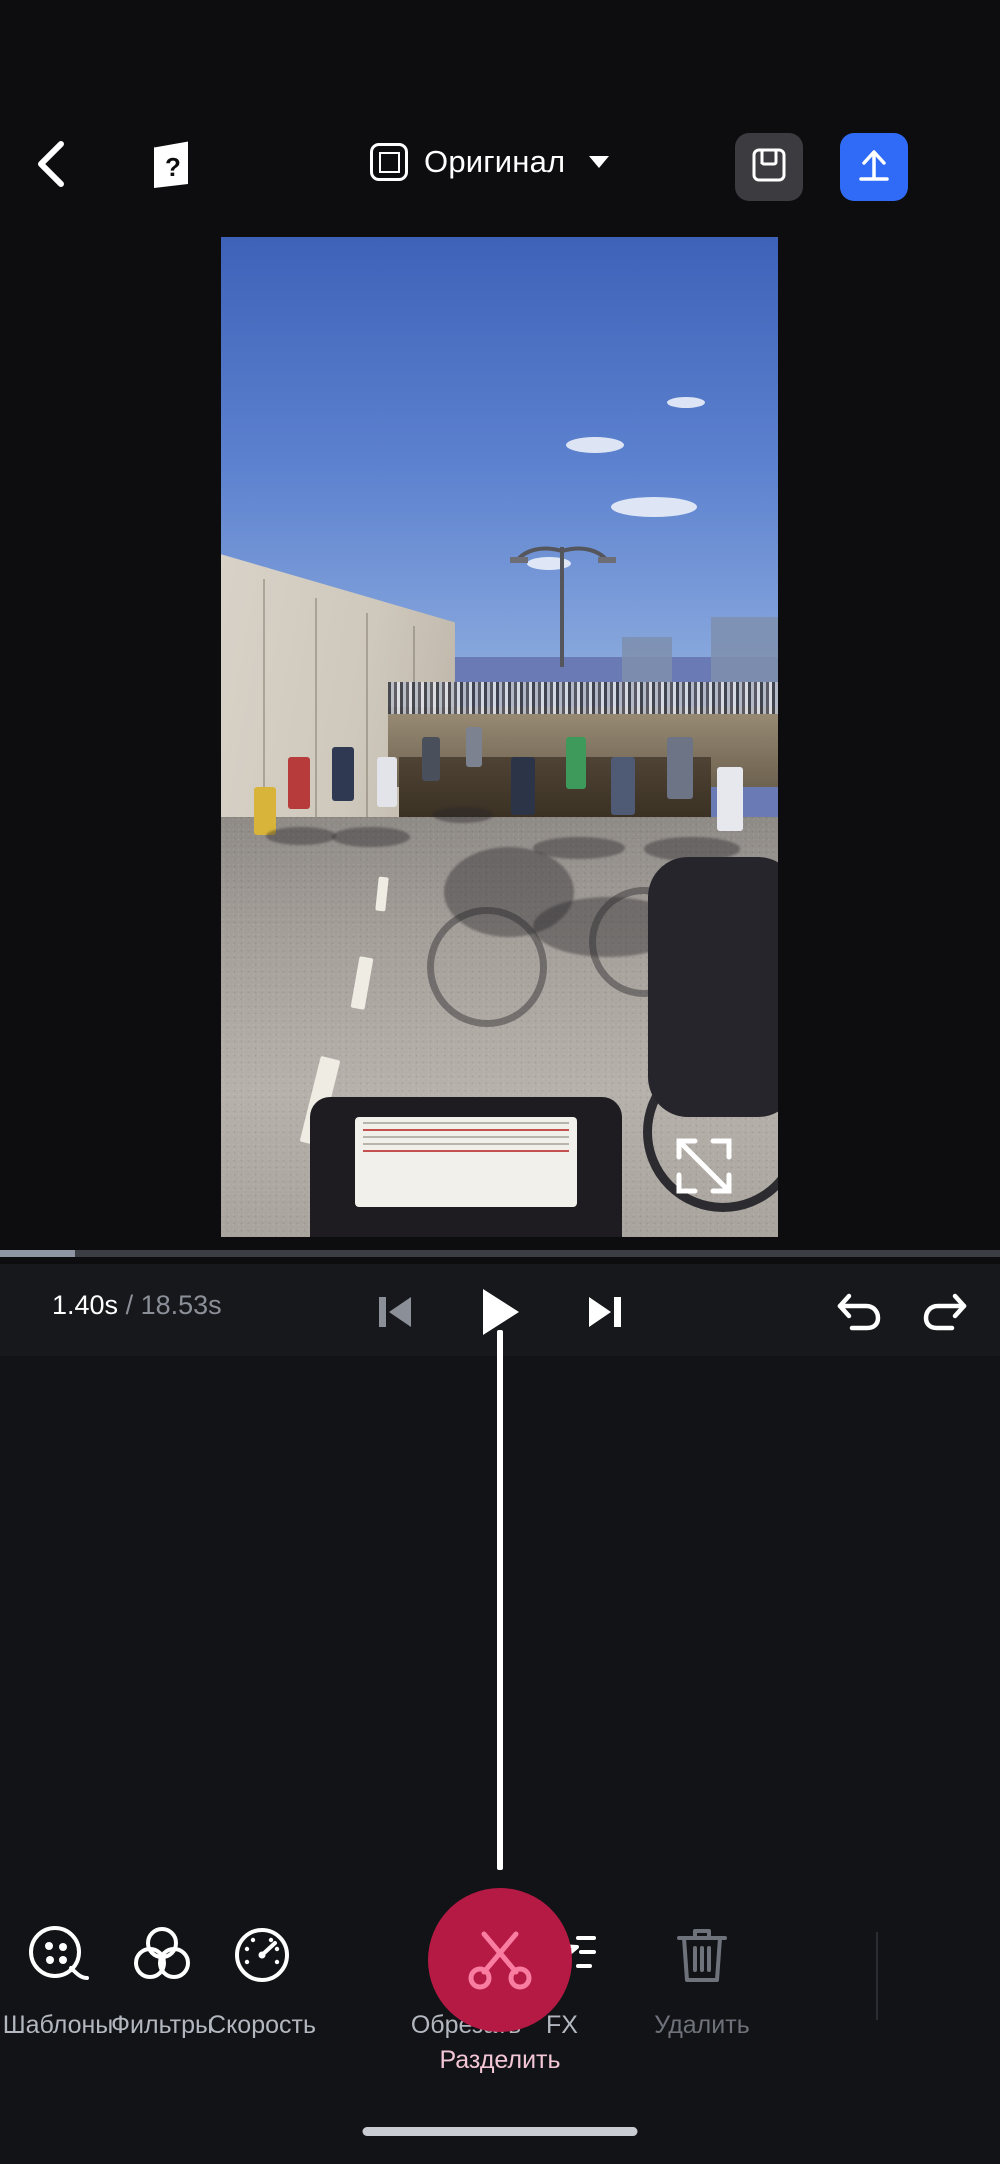  Describe the element at coordinates (500, 2060) in the screenshot. I see `toolbar-label-split: Разделить` at that location.